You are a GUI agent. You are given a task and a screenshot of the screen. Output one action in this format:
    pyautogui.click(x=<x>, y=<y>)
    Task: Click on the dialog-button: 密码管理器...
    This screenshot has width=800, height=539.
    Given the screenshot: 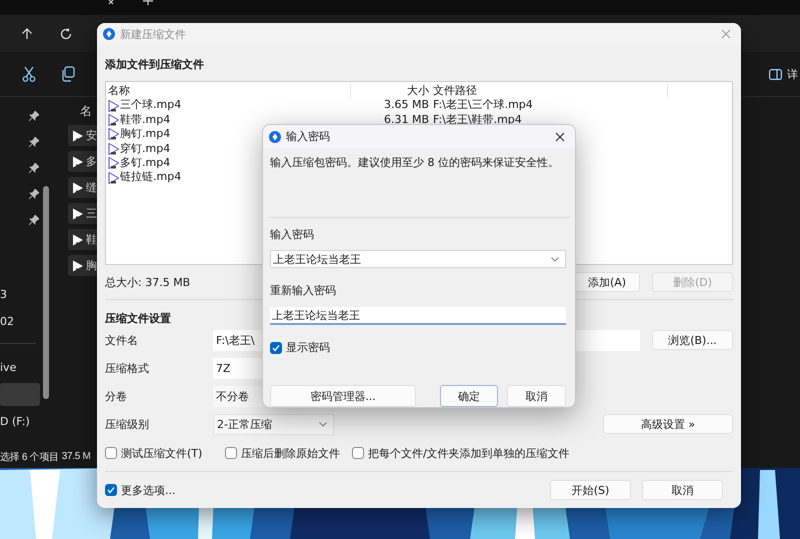 What is the action you would take?
    pyautogui.click(x=343, y=396)
    